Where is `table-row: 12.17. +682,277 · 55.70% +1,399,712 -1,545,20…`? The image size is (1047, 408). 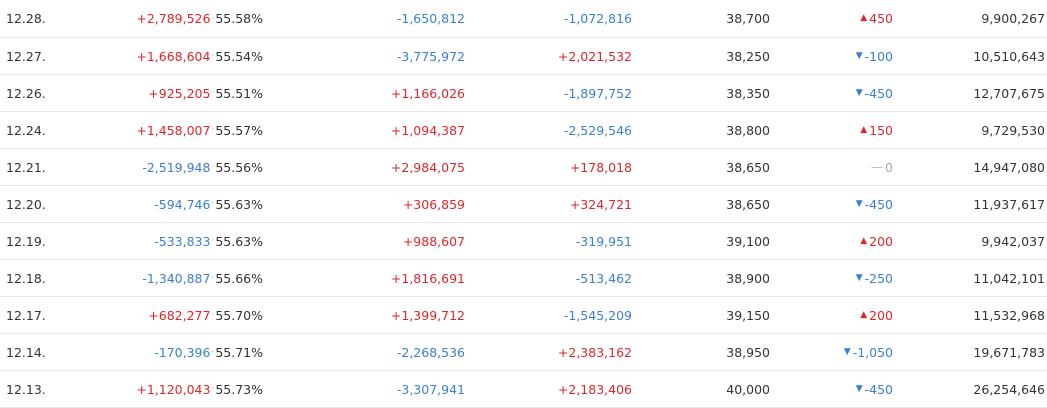
table-row: 12.17. +682,277 · 55.70% +1,399,712 -1,545,20… is located at coordinates (523, 315).